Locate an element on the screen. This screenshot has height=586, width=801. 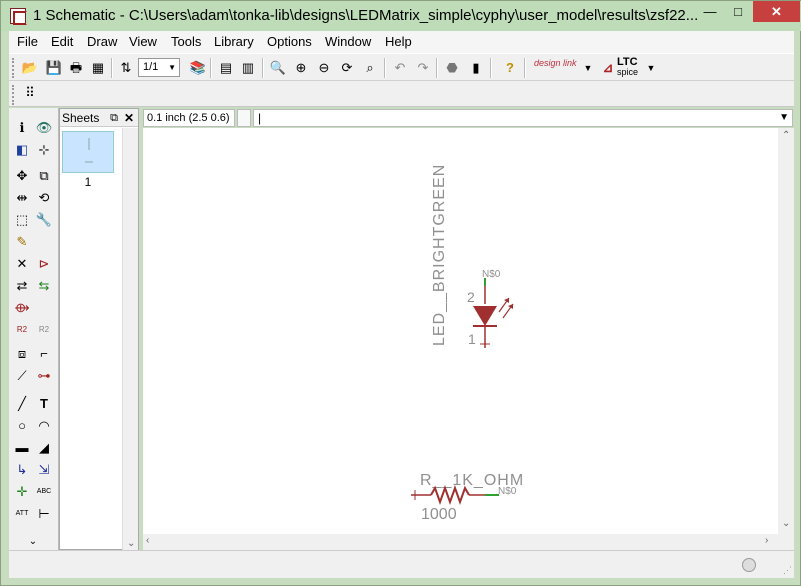
split-icon: ⟋ is located at coordinates (22, 376).